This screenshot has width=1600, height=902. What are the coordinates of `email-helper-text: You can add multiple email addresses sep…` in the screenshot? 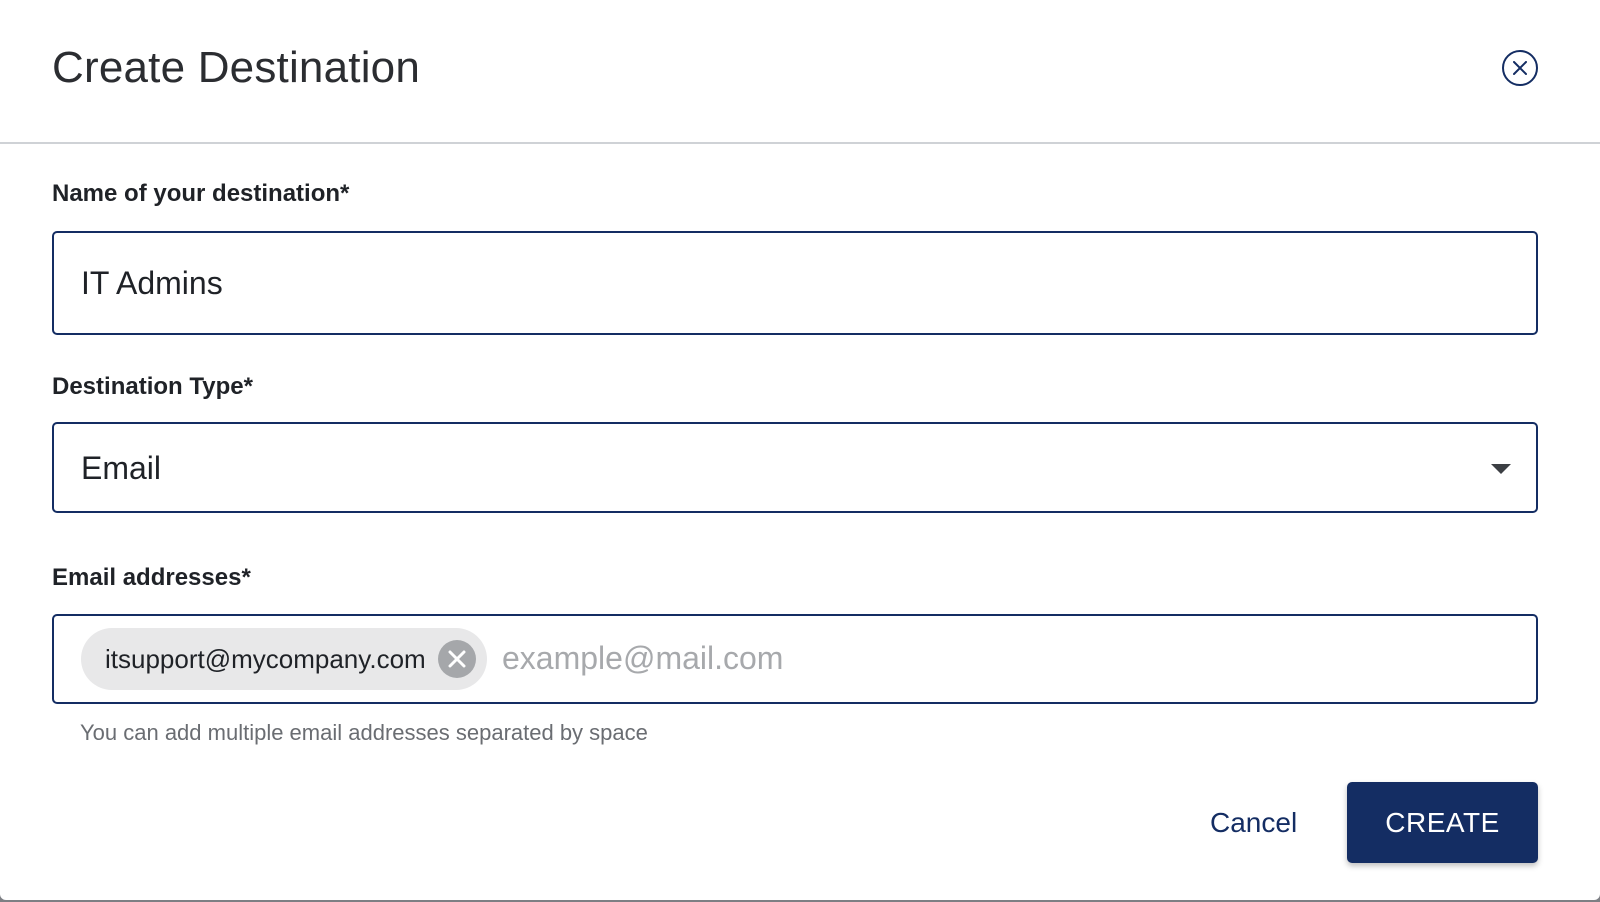 It's located at (364, 732).